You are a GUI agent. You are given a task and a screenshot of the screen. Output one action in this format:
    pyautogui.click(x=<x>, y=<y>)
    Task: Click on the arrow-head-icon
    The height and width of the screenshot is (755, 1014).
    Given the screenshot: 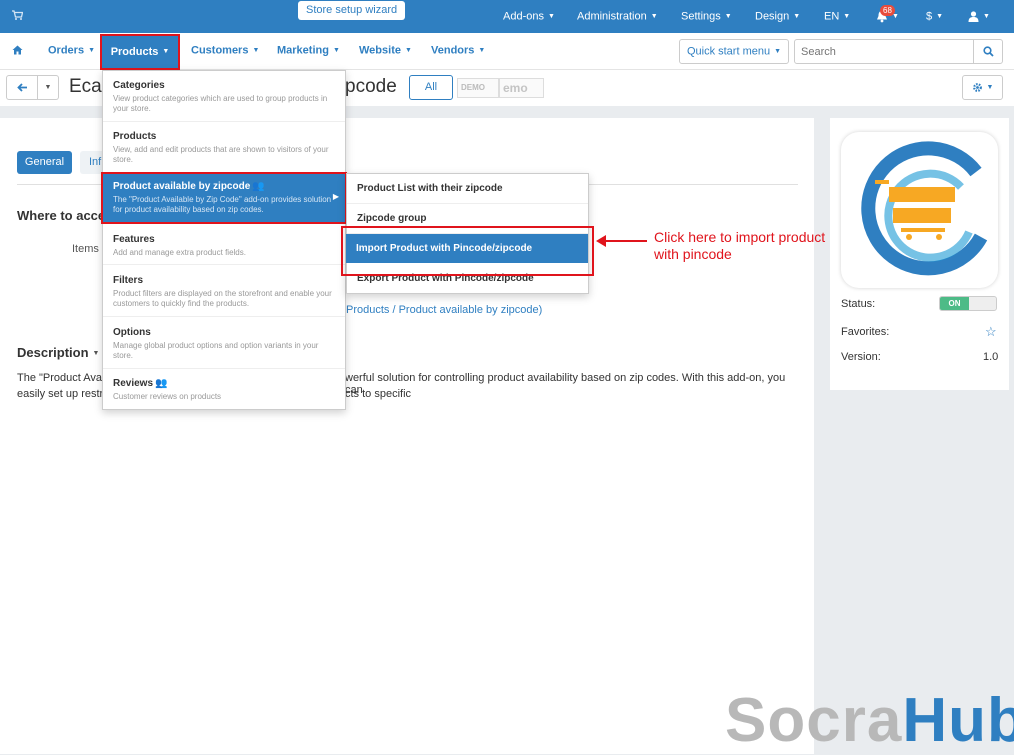 What is the action you would take?
    pyautogui.click(x=601, y=241)
    